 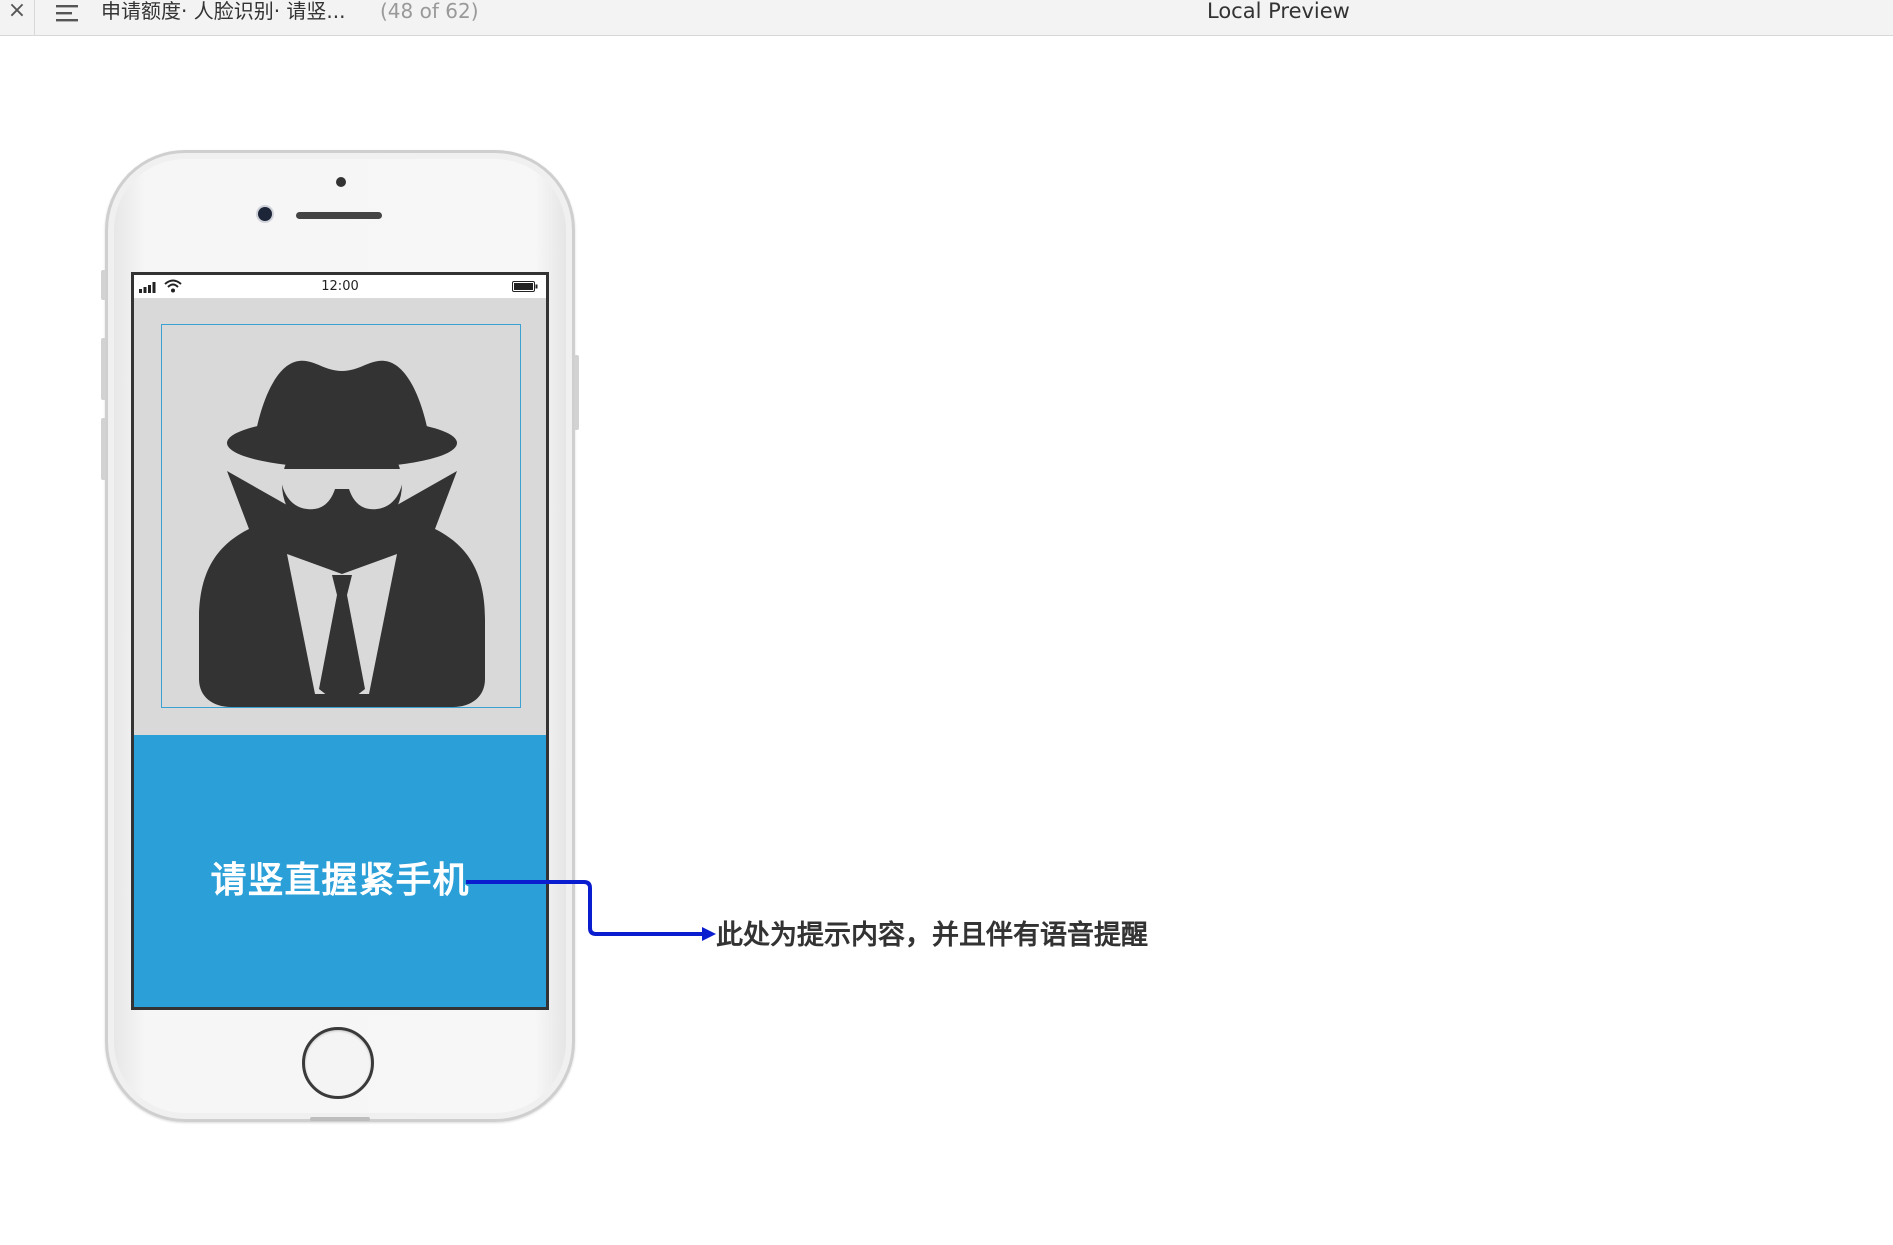 What do you see at coordinates (265, 214) in the screenshot?
I see `front-camera` at bounding box center [265, 214].